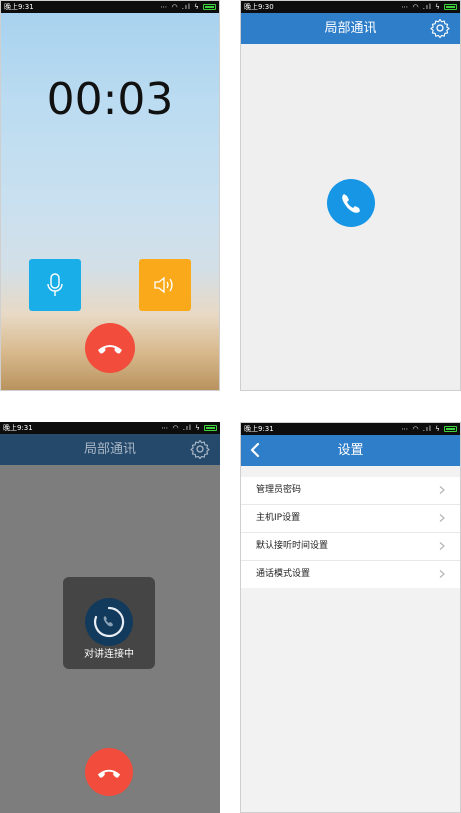  I want to click on call-button, so click(351, 203).